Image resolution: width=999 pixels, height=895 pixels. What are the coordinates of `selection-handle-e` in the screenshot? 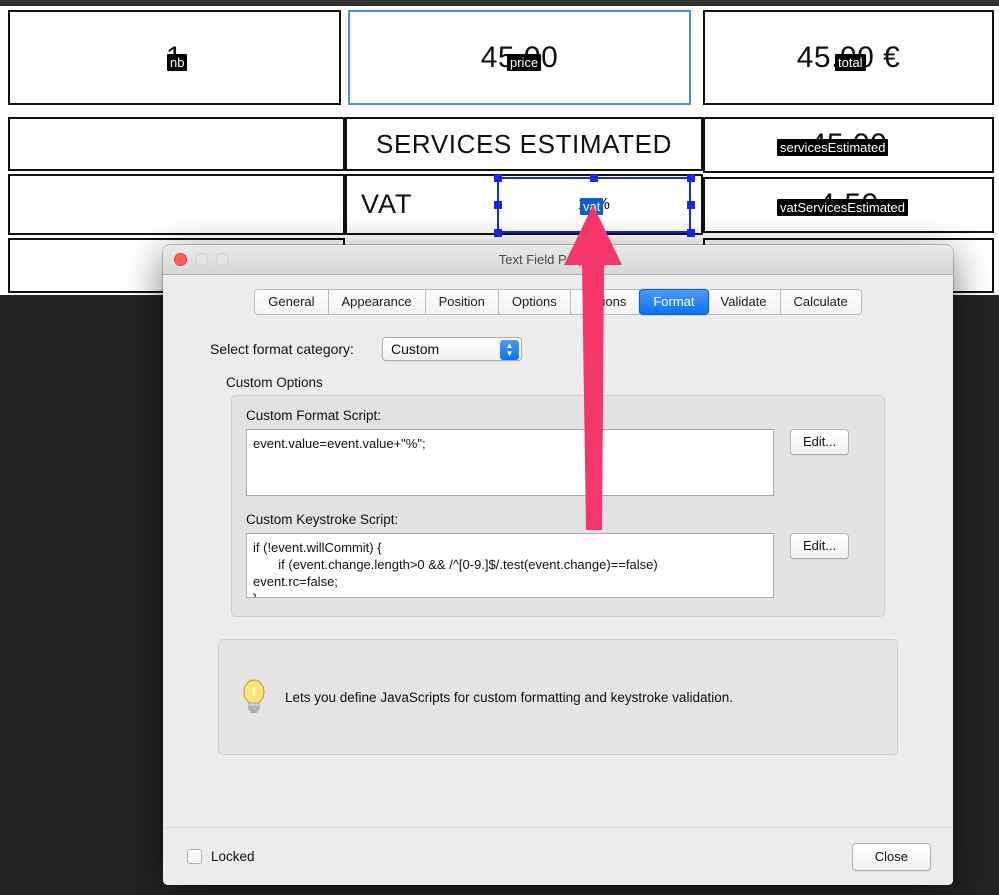 It's located at (691, 205).